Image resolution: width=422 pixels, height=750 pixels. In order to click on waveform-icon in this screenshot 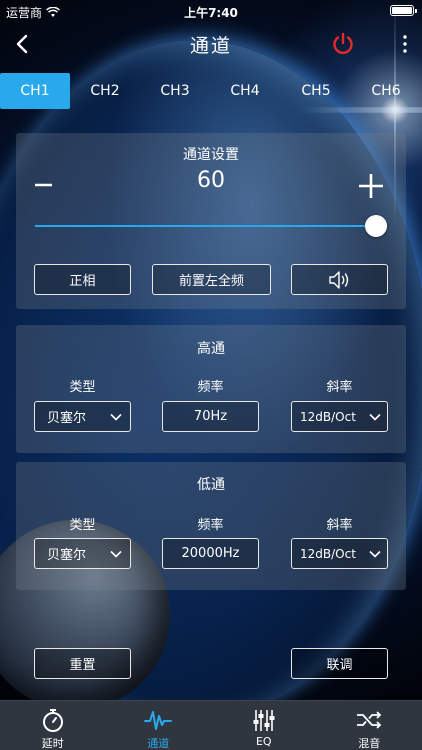, I will do `click(158, 720)`.